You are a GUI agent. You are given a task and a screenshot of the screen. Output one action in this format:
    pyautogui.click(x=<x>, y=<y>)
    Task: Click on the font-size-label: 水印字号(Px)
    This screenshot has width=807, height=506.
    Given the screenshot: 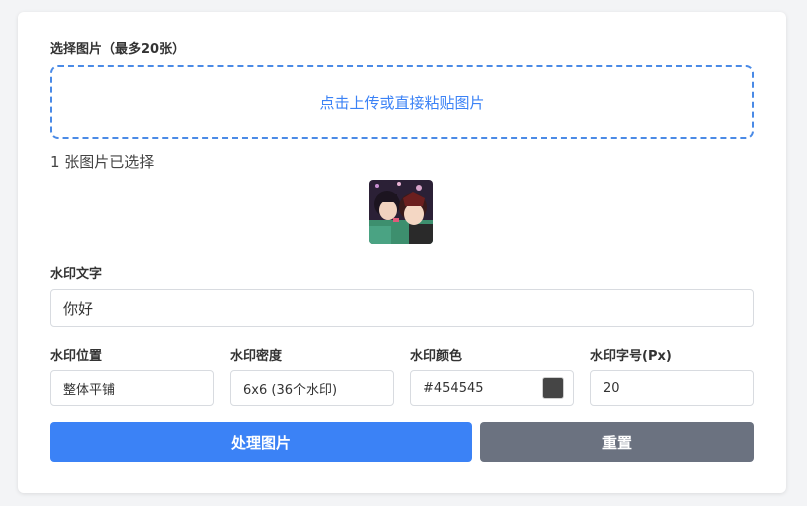 What is the action you would take?
    pyautogui.click(x=631, y=356)
    